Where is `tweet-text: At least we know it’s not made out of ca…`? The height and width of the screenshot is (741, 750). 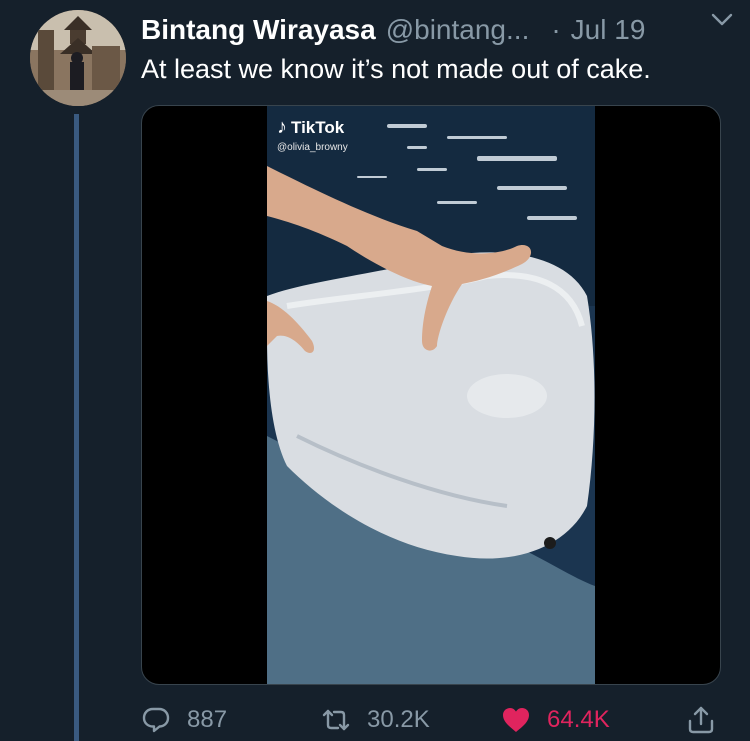 tweet-text: At least we know it’s not made out of ca… is located at coordinates (396, 69).